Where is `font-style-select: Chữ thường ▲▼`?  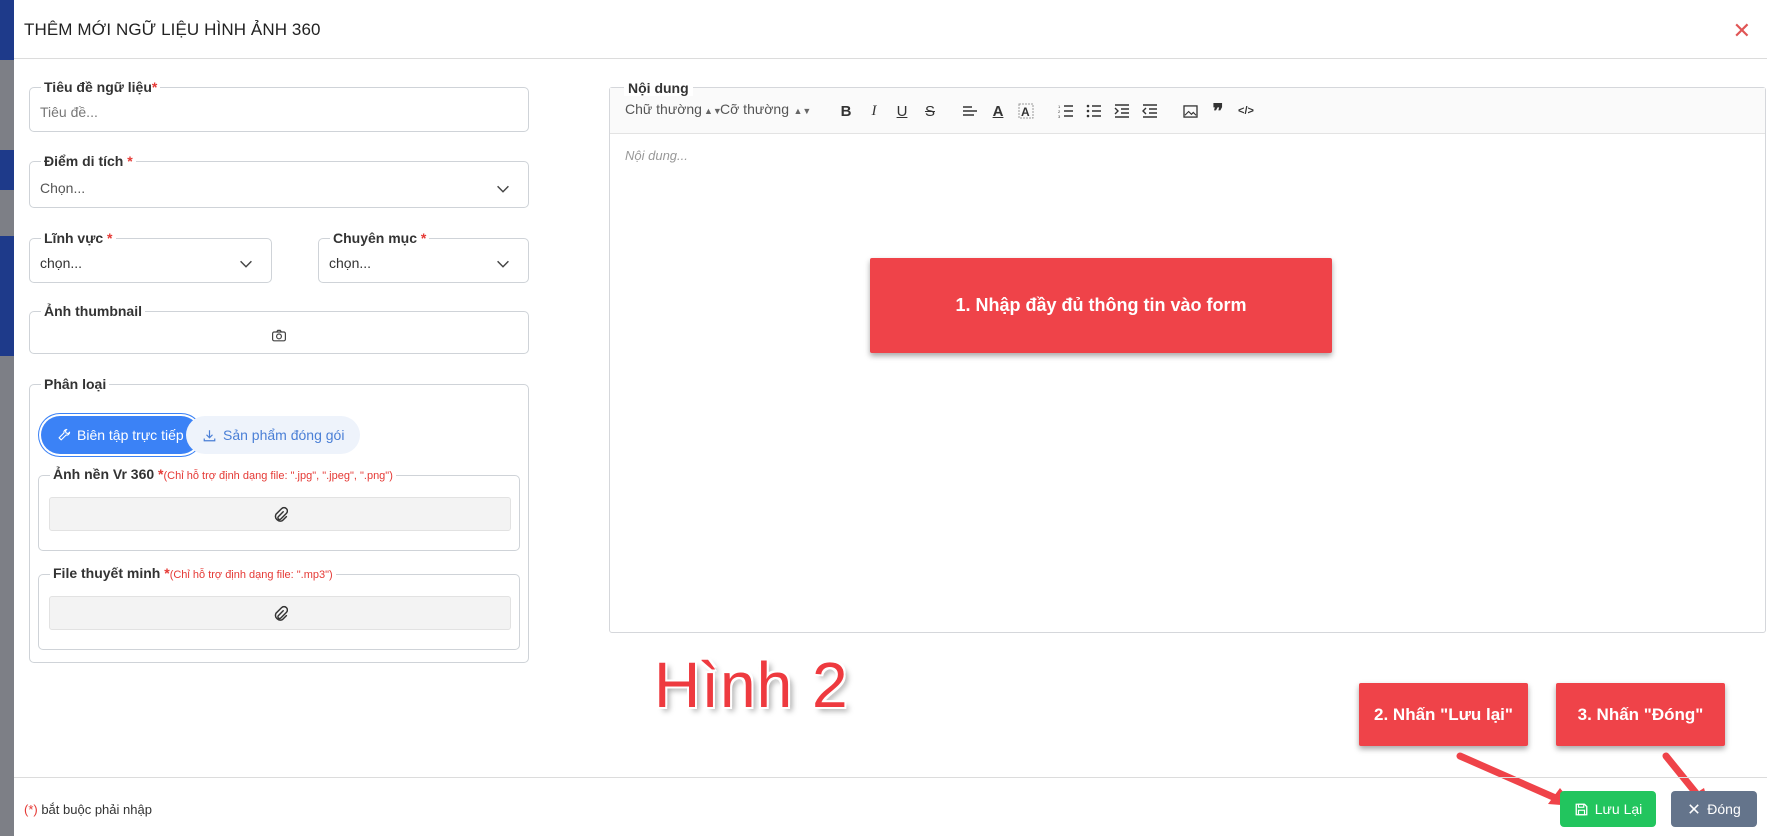 font-style-select: Chữ thường ▲▼ is located at coordinates (673, 109).